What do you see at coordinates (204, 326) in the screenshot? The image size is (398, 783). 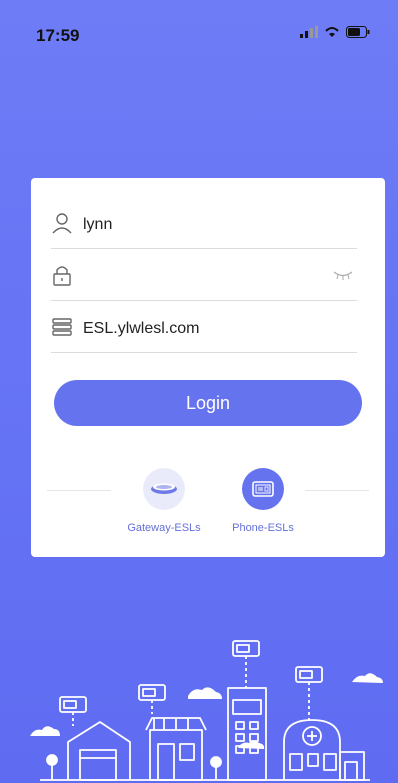 I see `server-field: ESL.ylwlesl.com` at bounding box center [204, 326].